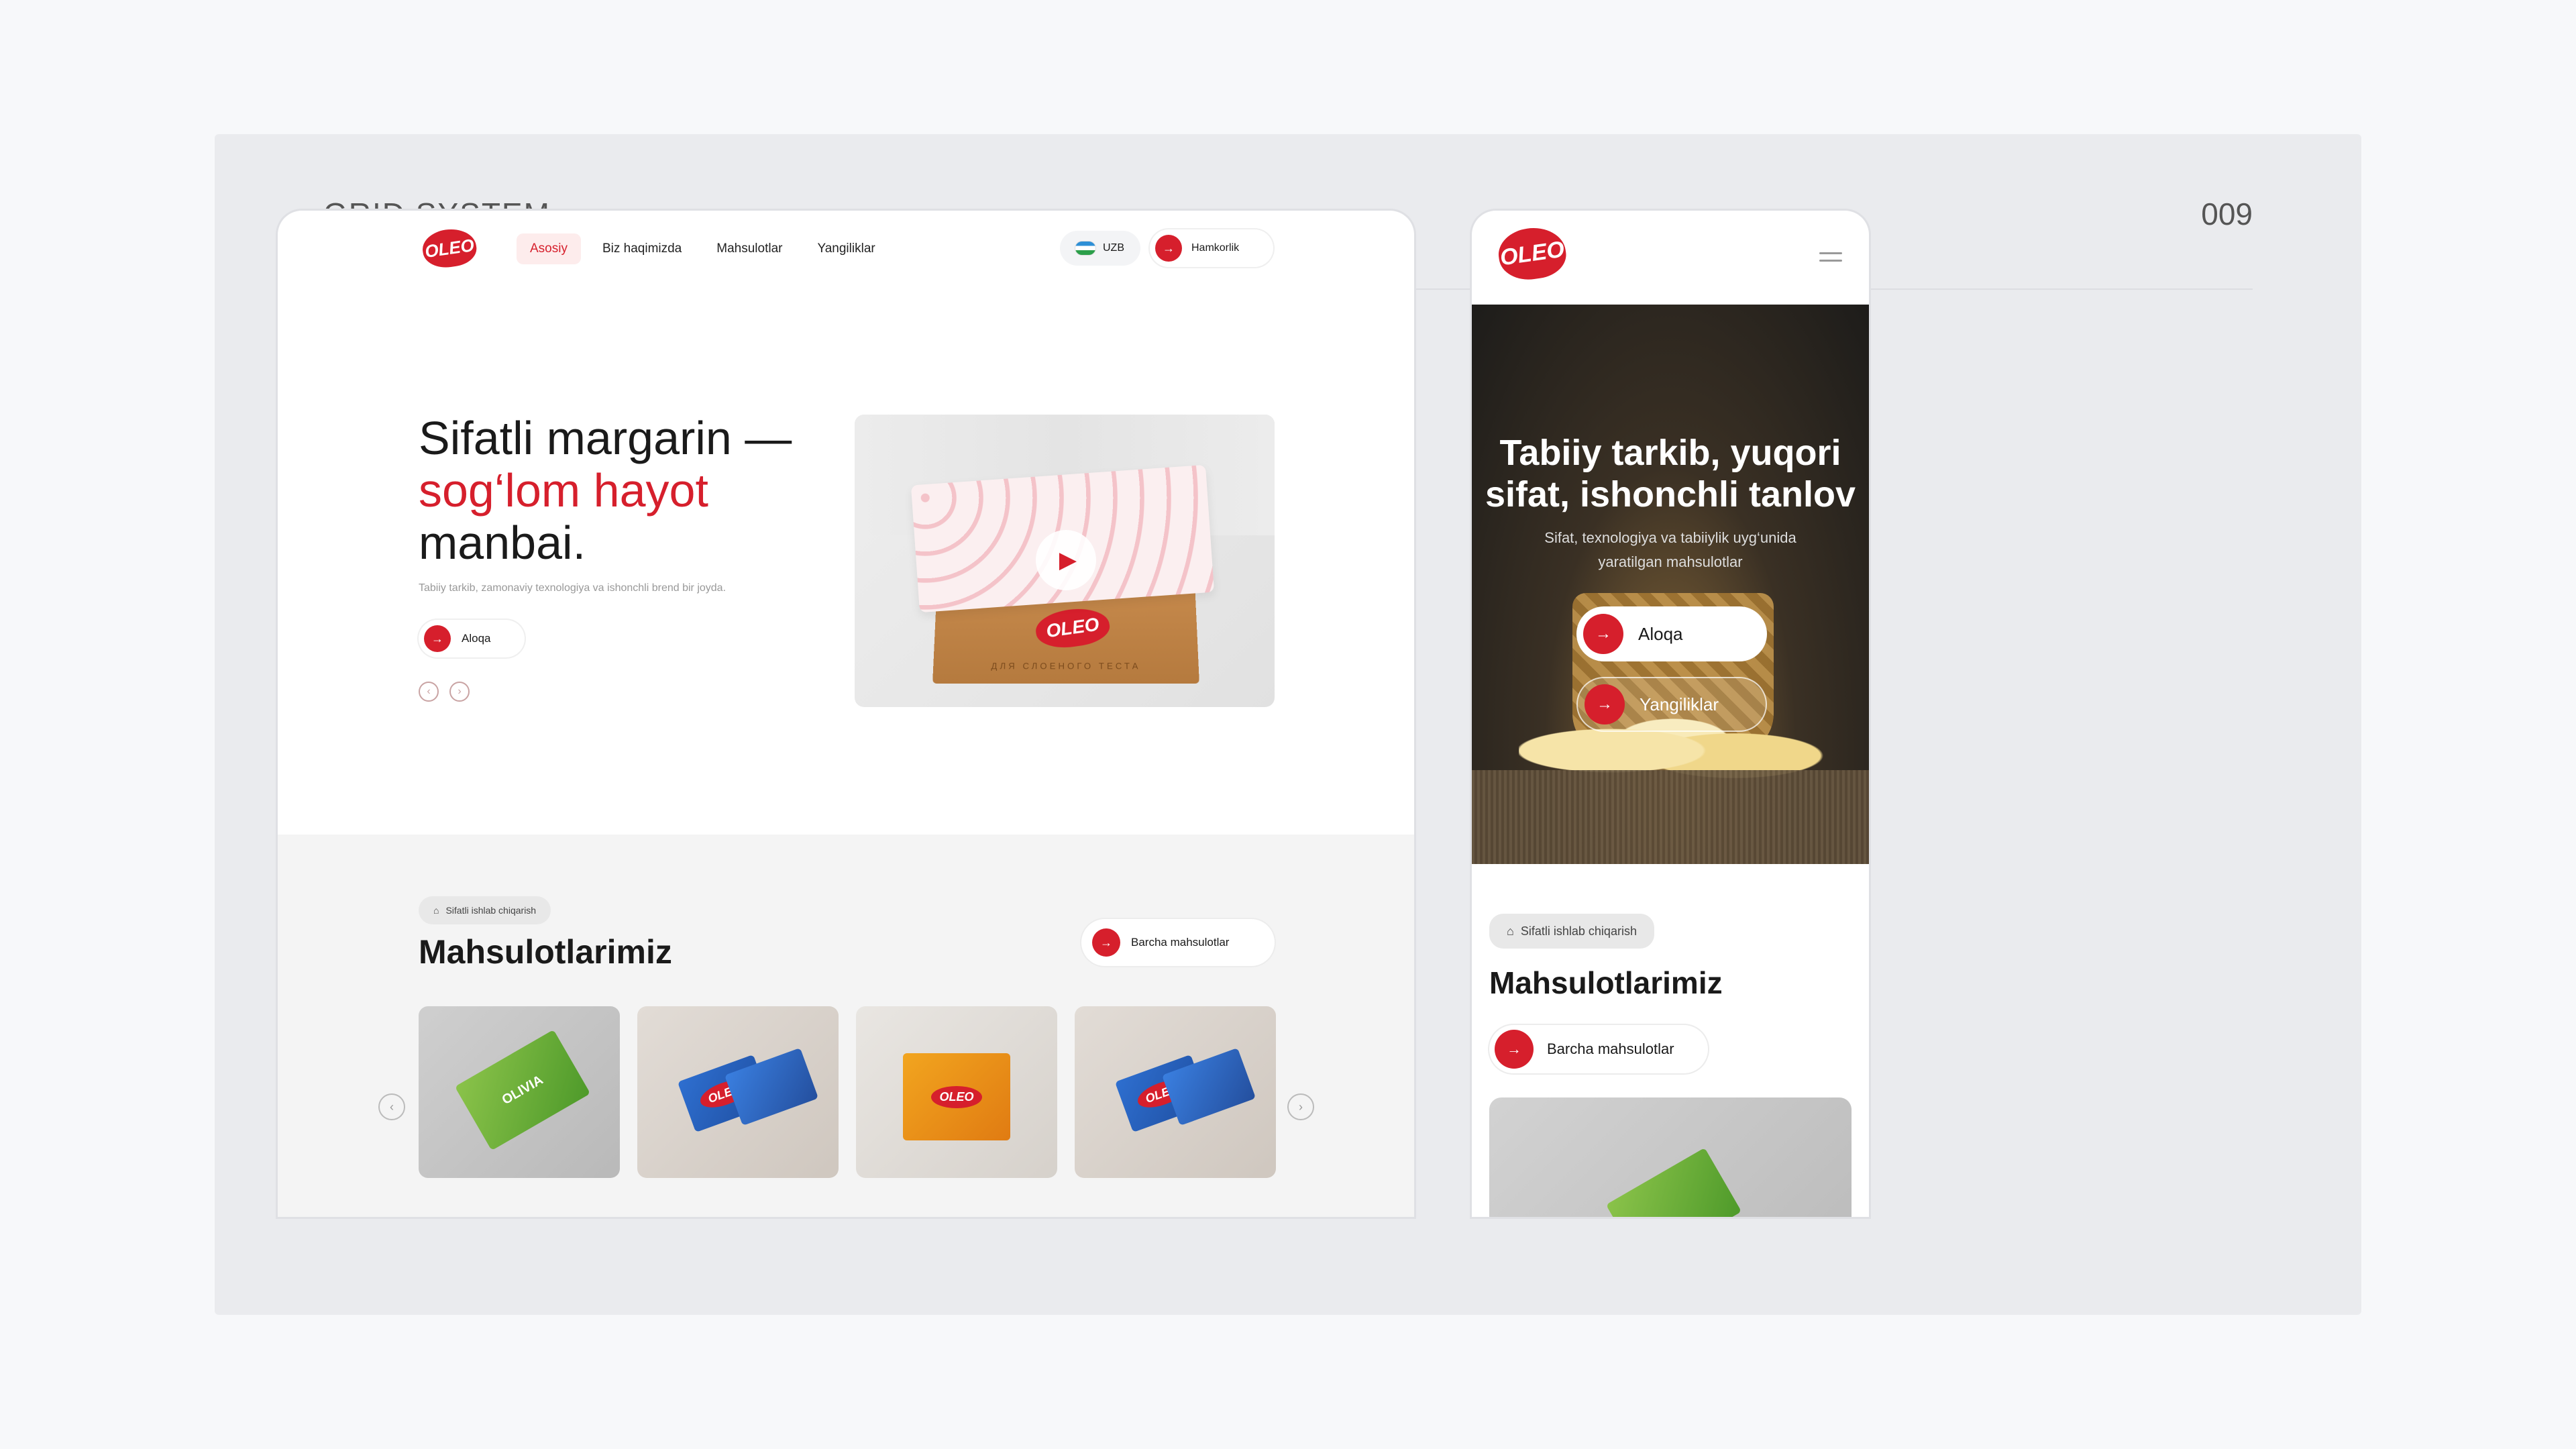 The height and width of the screenshot is (1449, 2576). I want to click on burlap-image, so click(1670, 817).